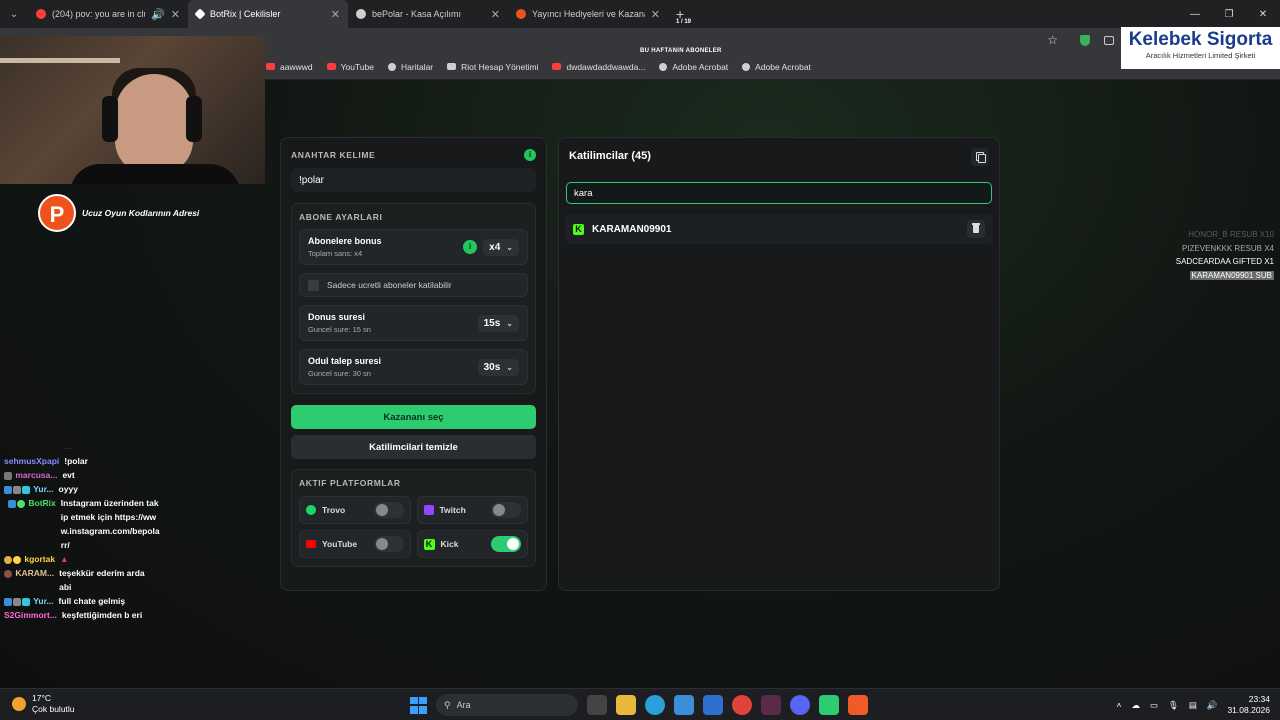 This screenshot has height=720, width=1280. What do you see at coordinates (268, 14) in the screenshot?
I see `browser-tab-active: BotRix | Cekilisler ✕` at bounding box center [268, 14].